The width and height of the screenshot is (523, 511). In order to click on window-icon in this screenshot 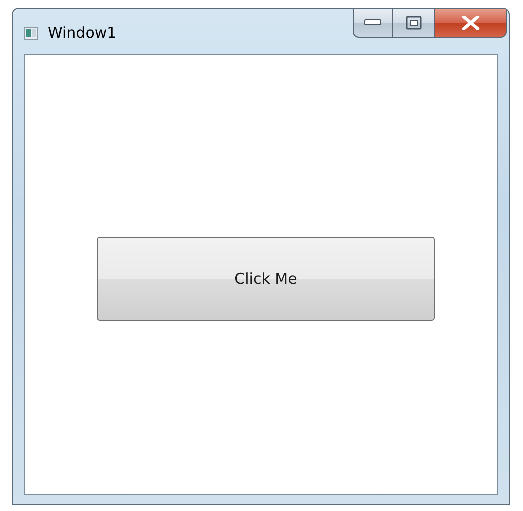, I will do `click(31, 33)`.